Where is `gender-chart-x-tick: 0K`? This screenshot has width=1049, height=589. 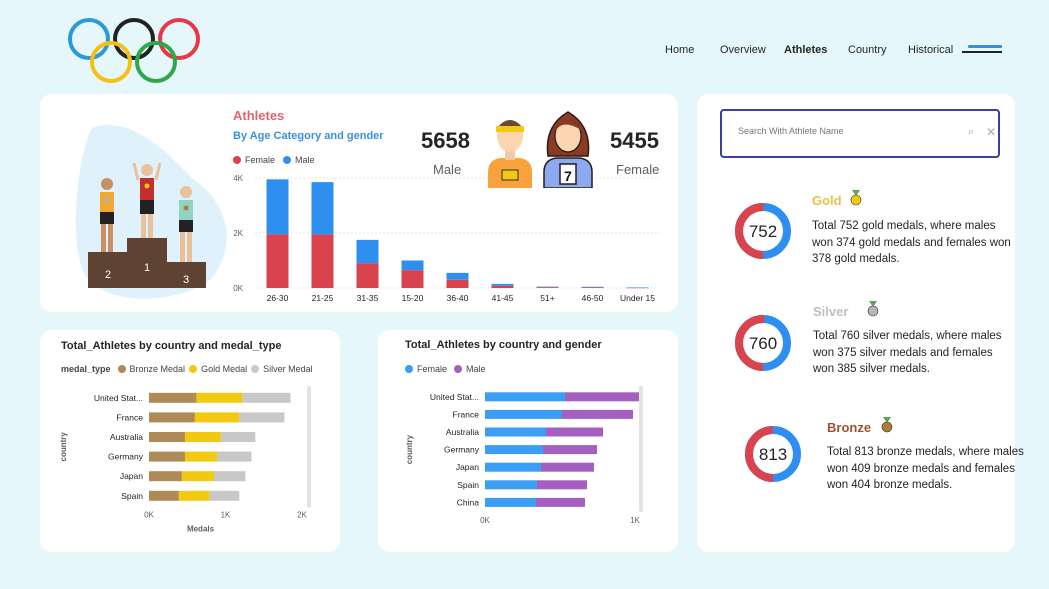 gender-chart-x-tick: 0K is located at coordinates (485, 520).